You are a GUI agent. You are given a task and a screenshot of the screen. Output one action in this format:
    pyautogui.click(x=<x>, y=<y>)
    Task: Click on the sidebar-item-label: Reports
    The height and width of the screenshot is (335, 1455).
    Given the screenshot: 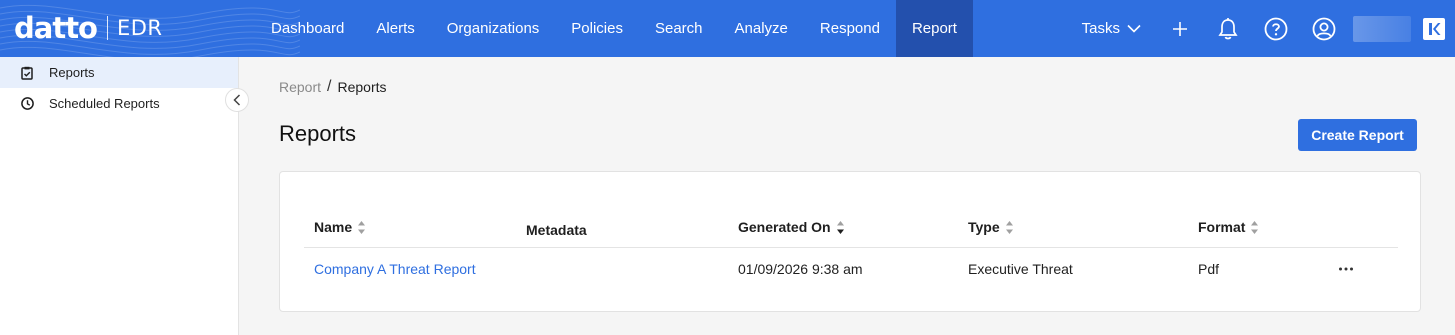 What is the action you would take?
    pyautogui.click(x=72, y=72)
    